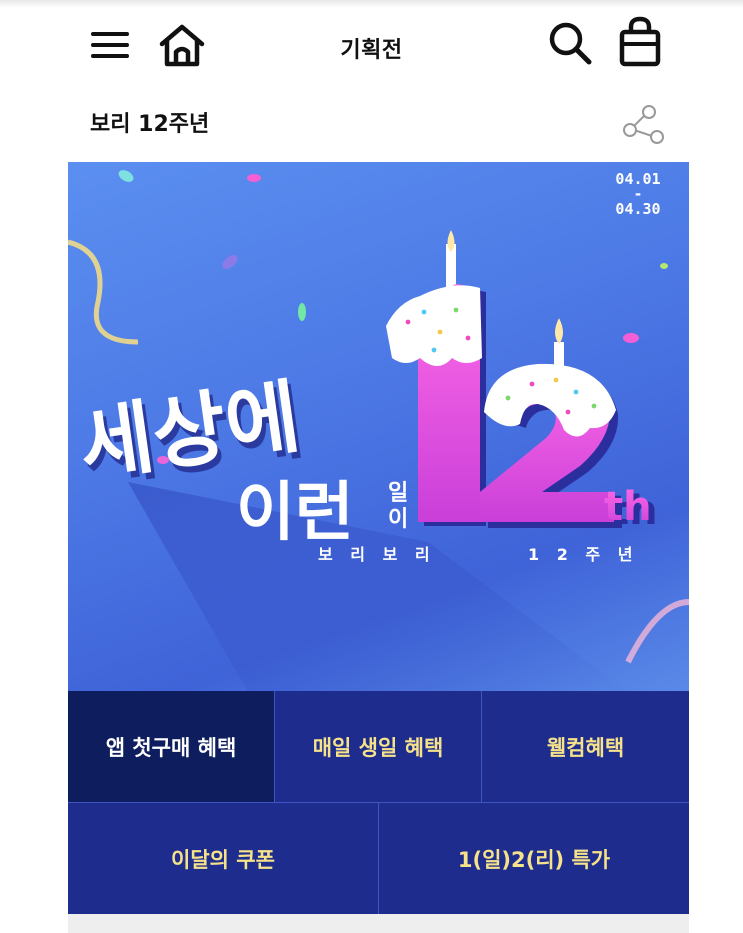 Image resolution: width=743 pixels, height=933 pixels. I want to click on benefit-welcome: 웰컴혜택, so click(585, 747).